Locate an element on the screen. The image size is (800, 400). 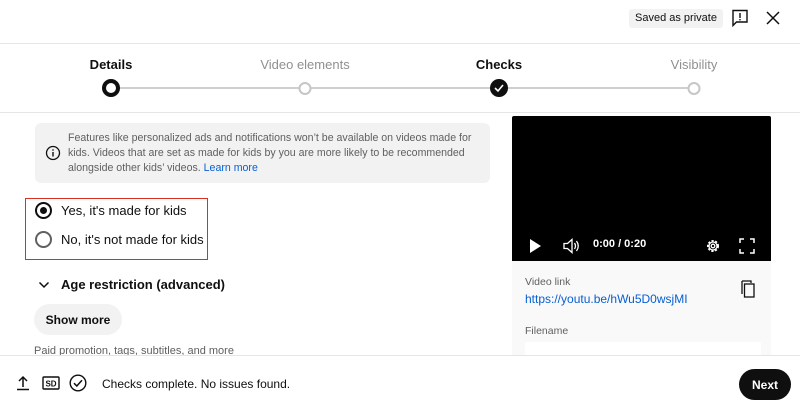
step-visibility-dot is located at coordinates (694, 88).